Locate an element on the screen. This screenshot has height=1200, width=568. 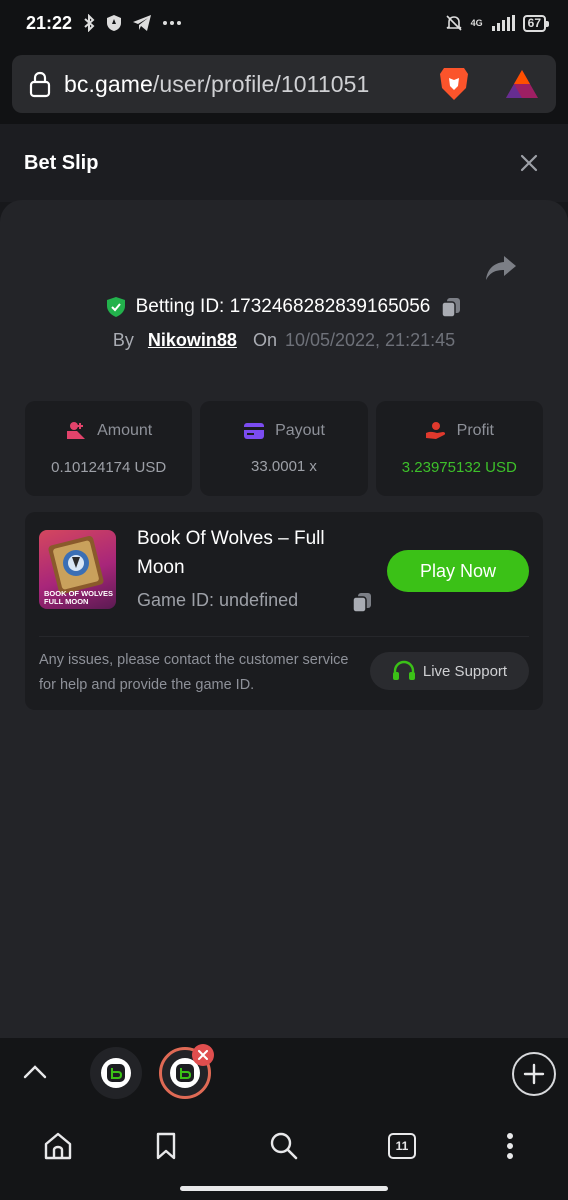
copy-game-id-icon is located at coordinates (362, 602).